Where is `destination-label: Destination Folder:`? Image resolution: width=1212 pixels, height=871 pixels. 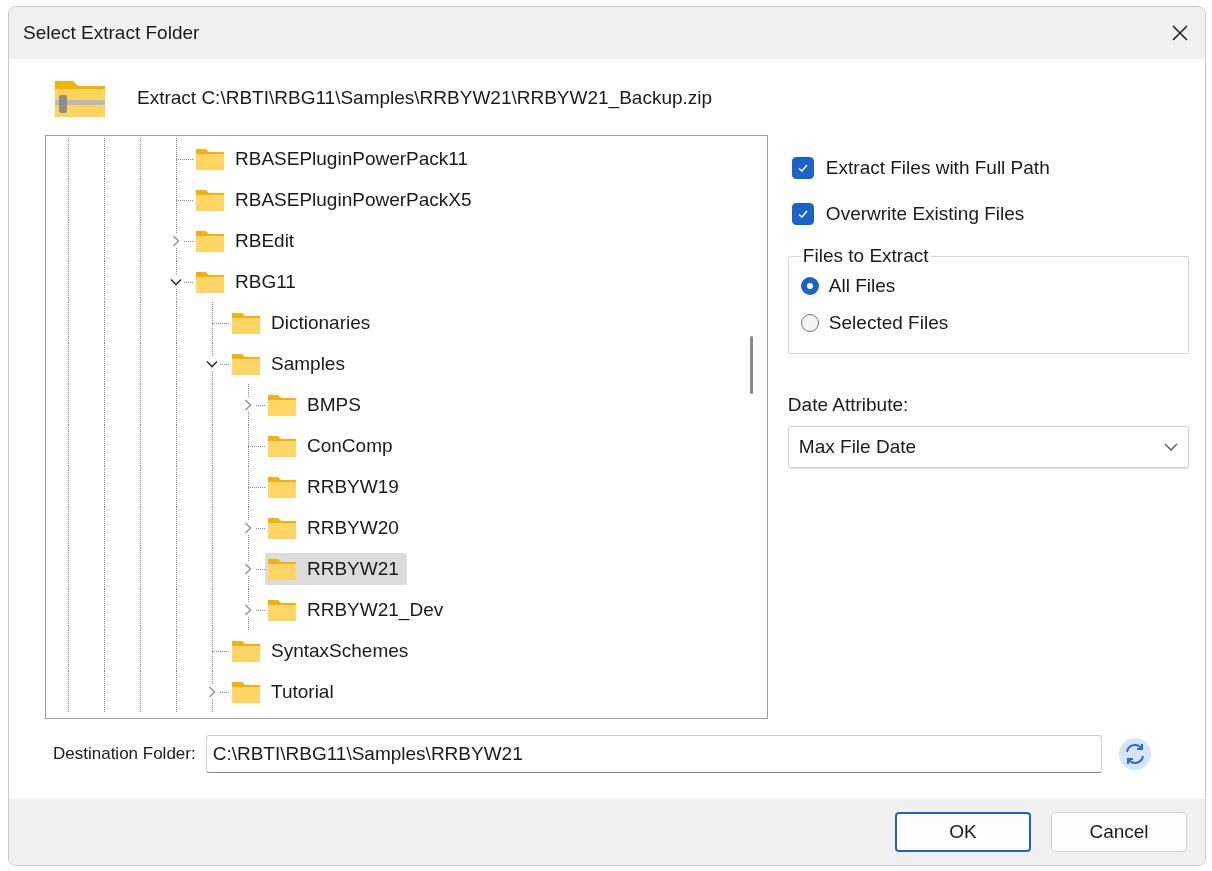
destination-label: Destination Folder: is located at coordinates (124, 754).